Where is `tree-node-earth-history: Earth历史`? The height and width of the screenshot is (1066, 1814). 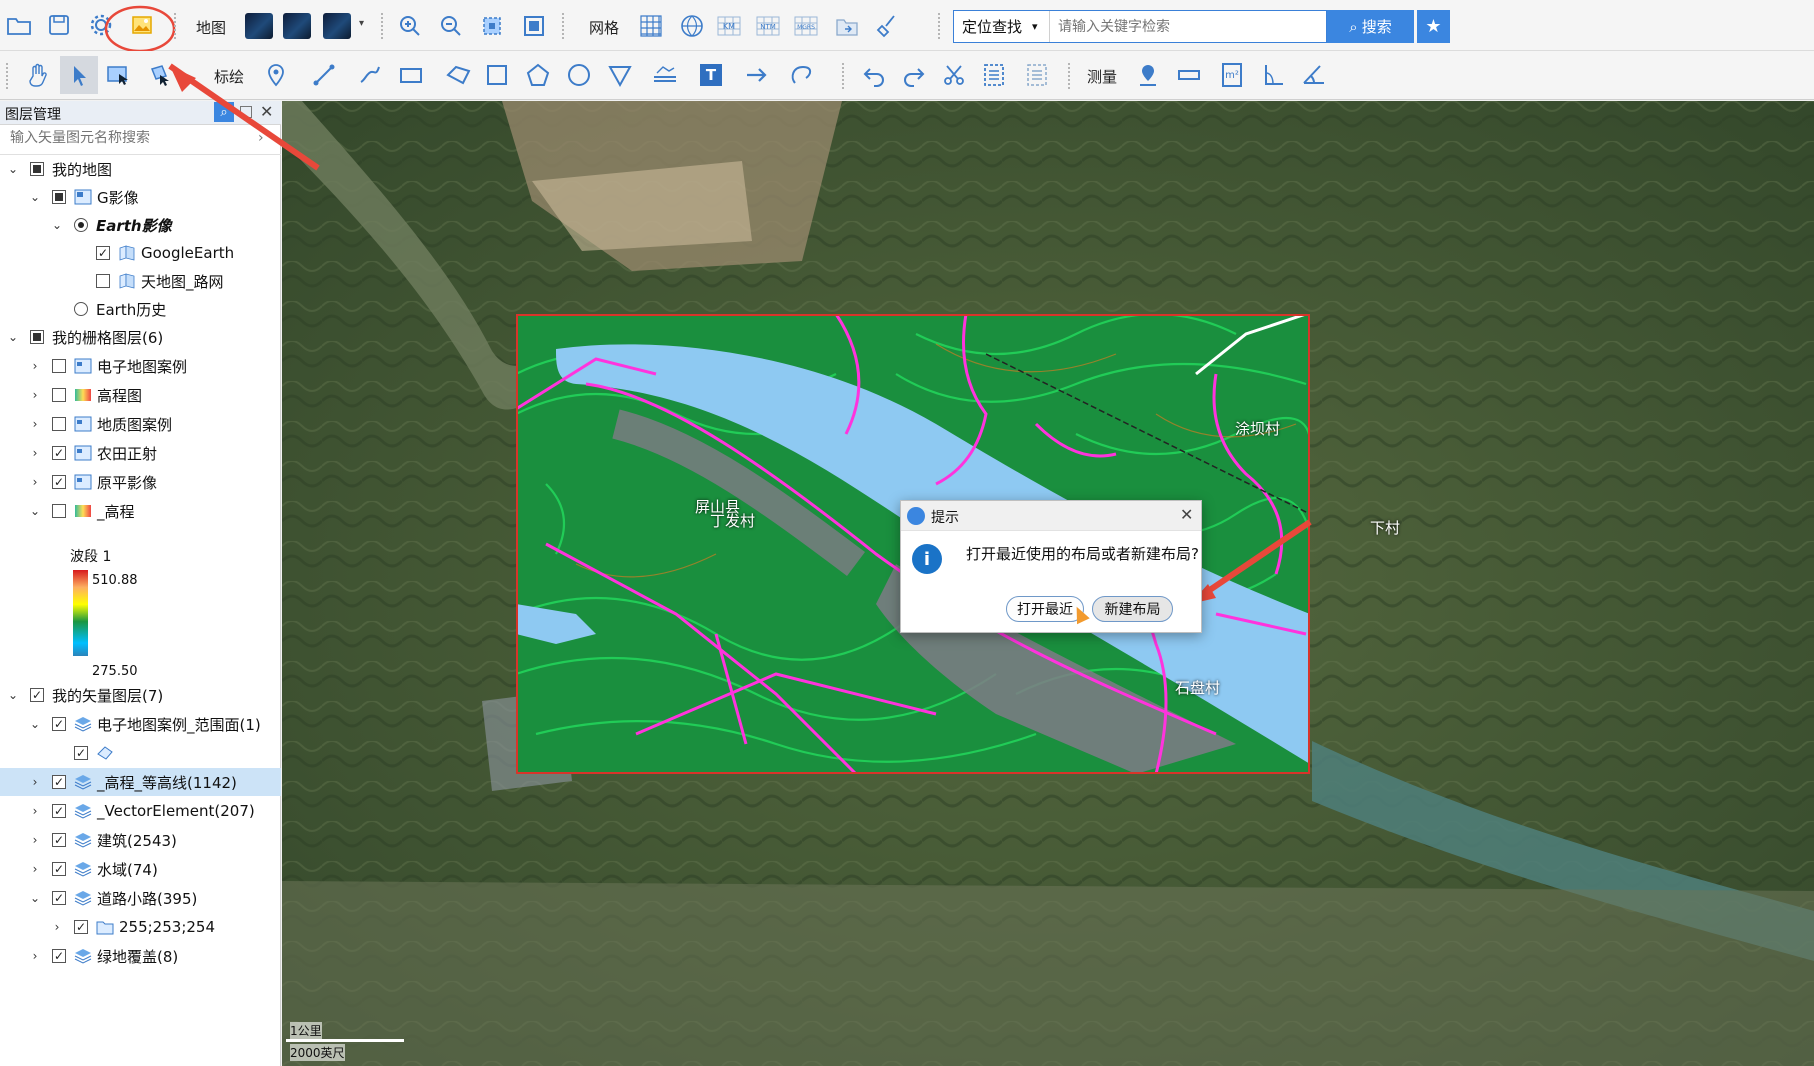 tree-node-earth-history: Earth历史 is located at coordinates (120, 309).